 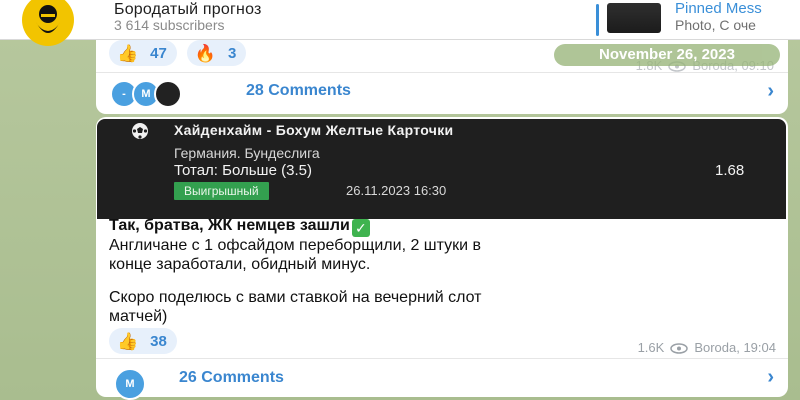 What do you see at coordinates (229, 225) in the screenshot?
I see `headline-text: Так, братва, ЖК немцев зашли` at bounding box center [229, 225].